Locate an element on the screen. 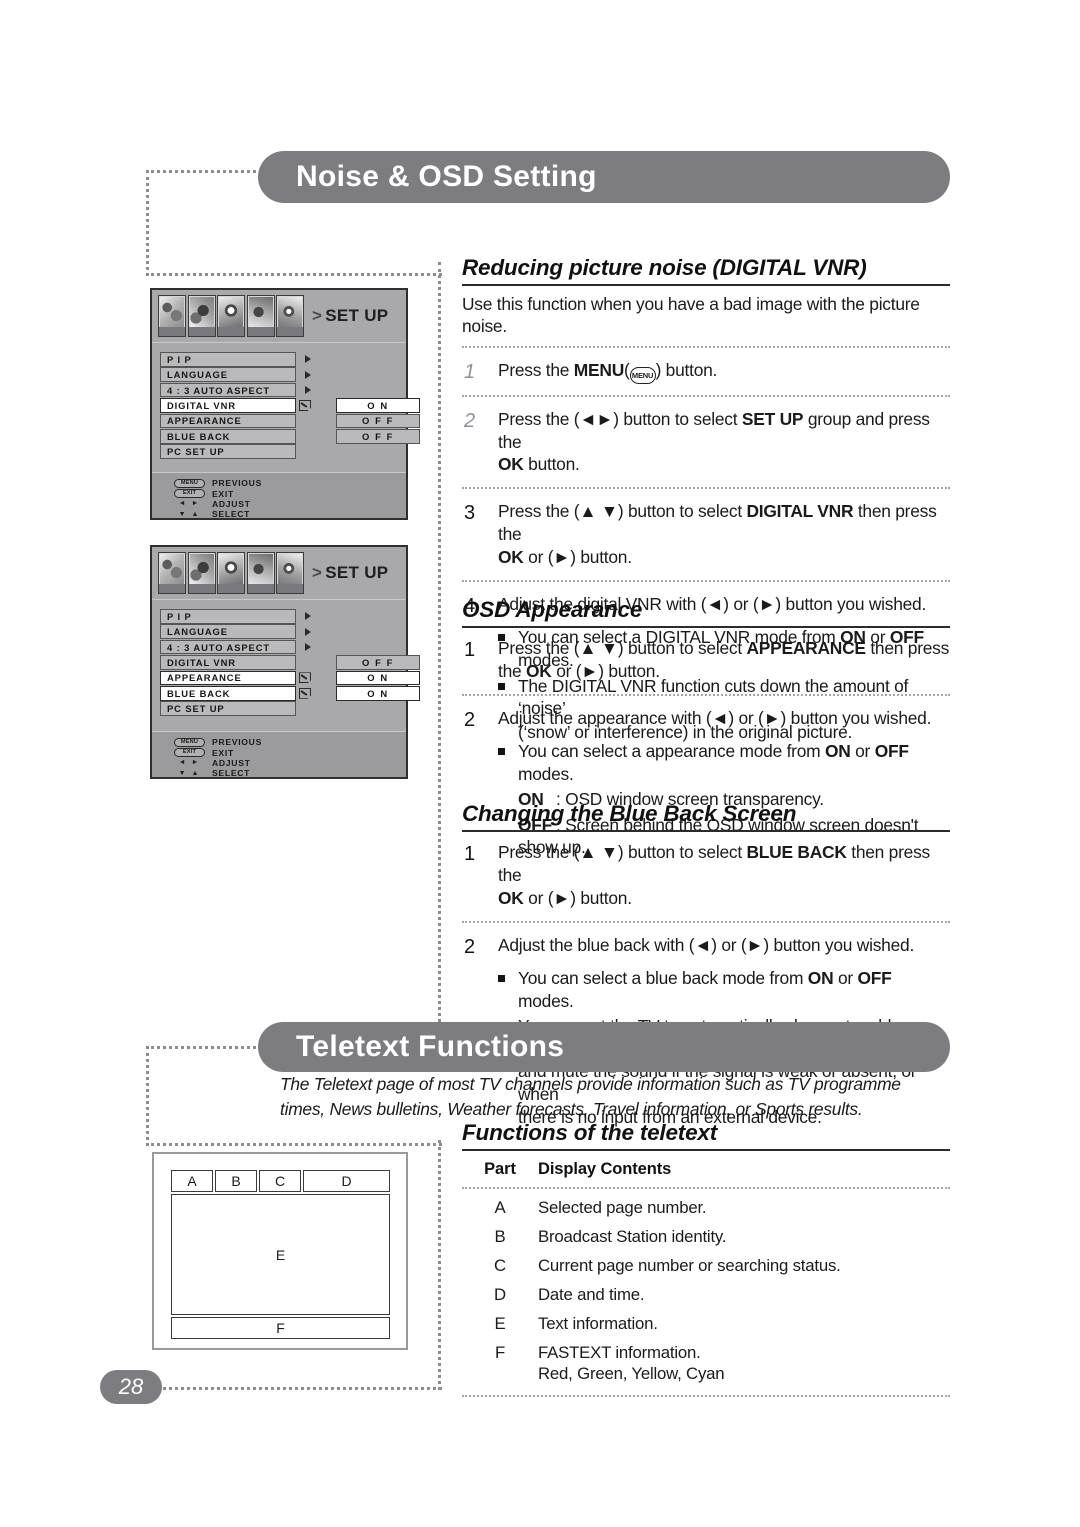 The height and width of the screenshot is (1527, 1080). osd-icon-strip is located at coordinates (231, 573).